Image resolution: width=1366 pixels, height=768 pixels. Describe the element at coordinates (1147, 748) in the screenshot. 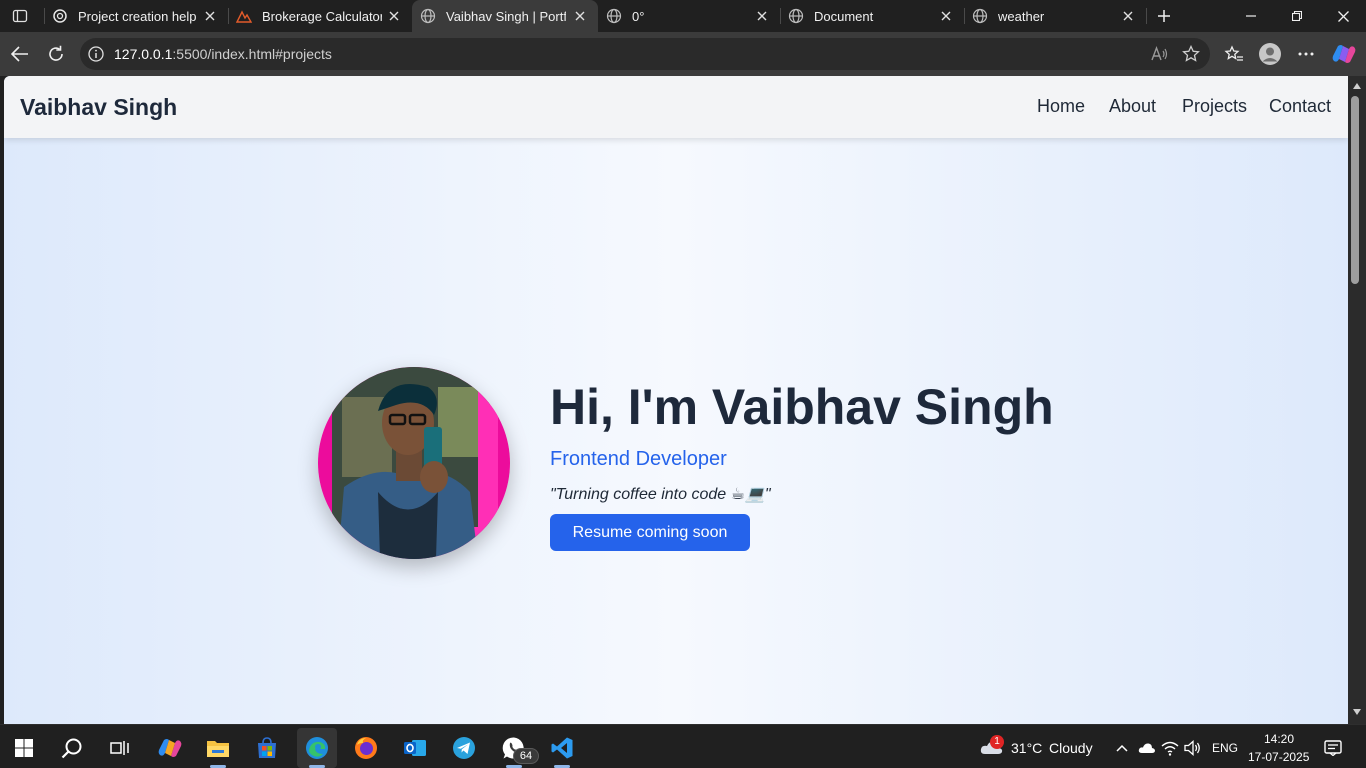

I see `onedrive-cloud-icon` at that location.